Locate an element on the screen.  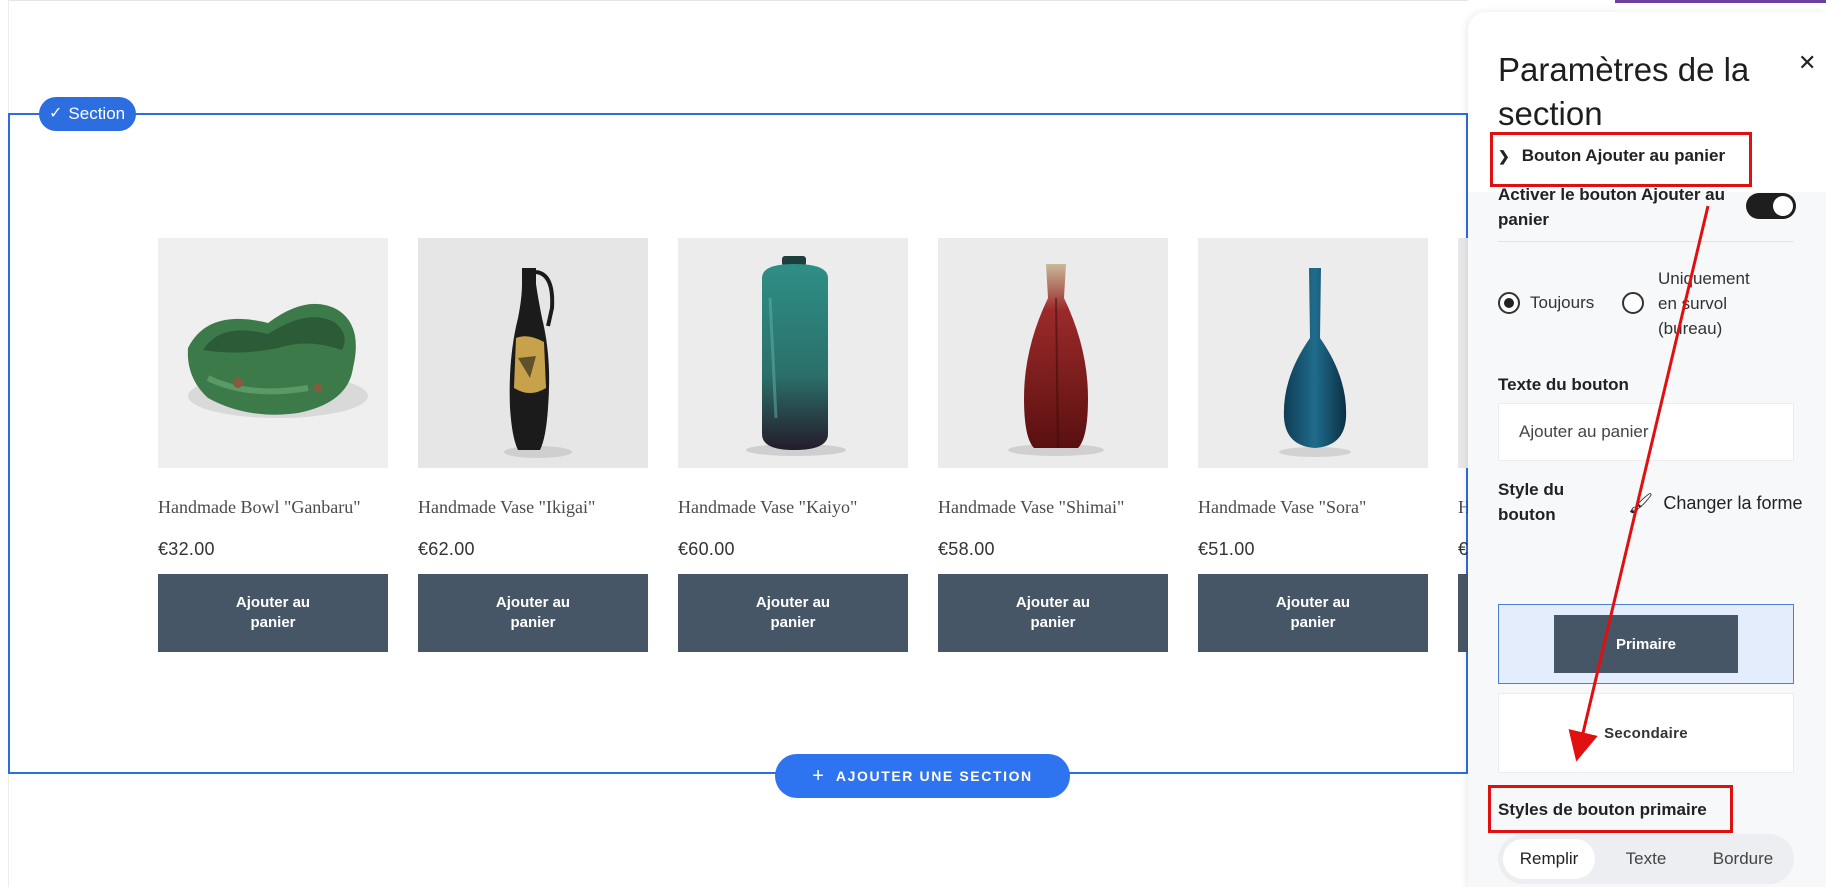
product-card: H € is located at coordinates (1463, 445).